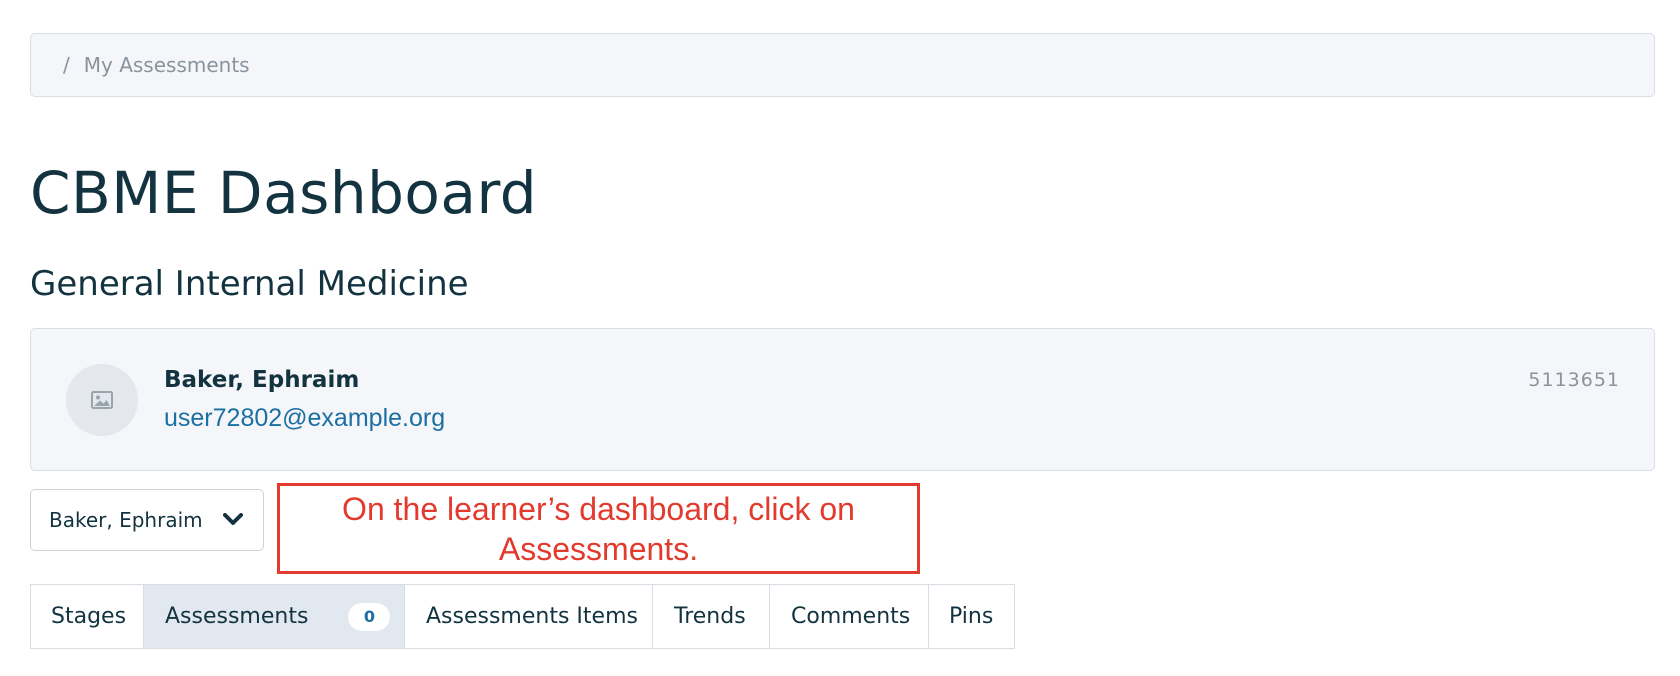 This screenshot has width=1680, height=676. What do you see at coordinates (304, 418) in the screenshot?
I see `learner-email-link: user72802@example.org` at bounding box center [304, 418].